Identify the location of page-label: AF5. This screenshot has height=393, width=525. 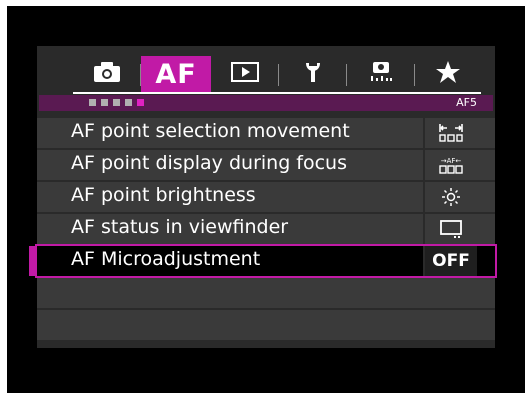
(466, 102).